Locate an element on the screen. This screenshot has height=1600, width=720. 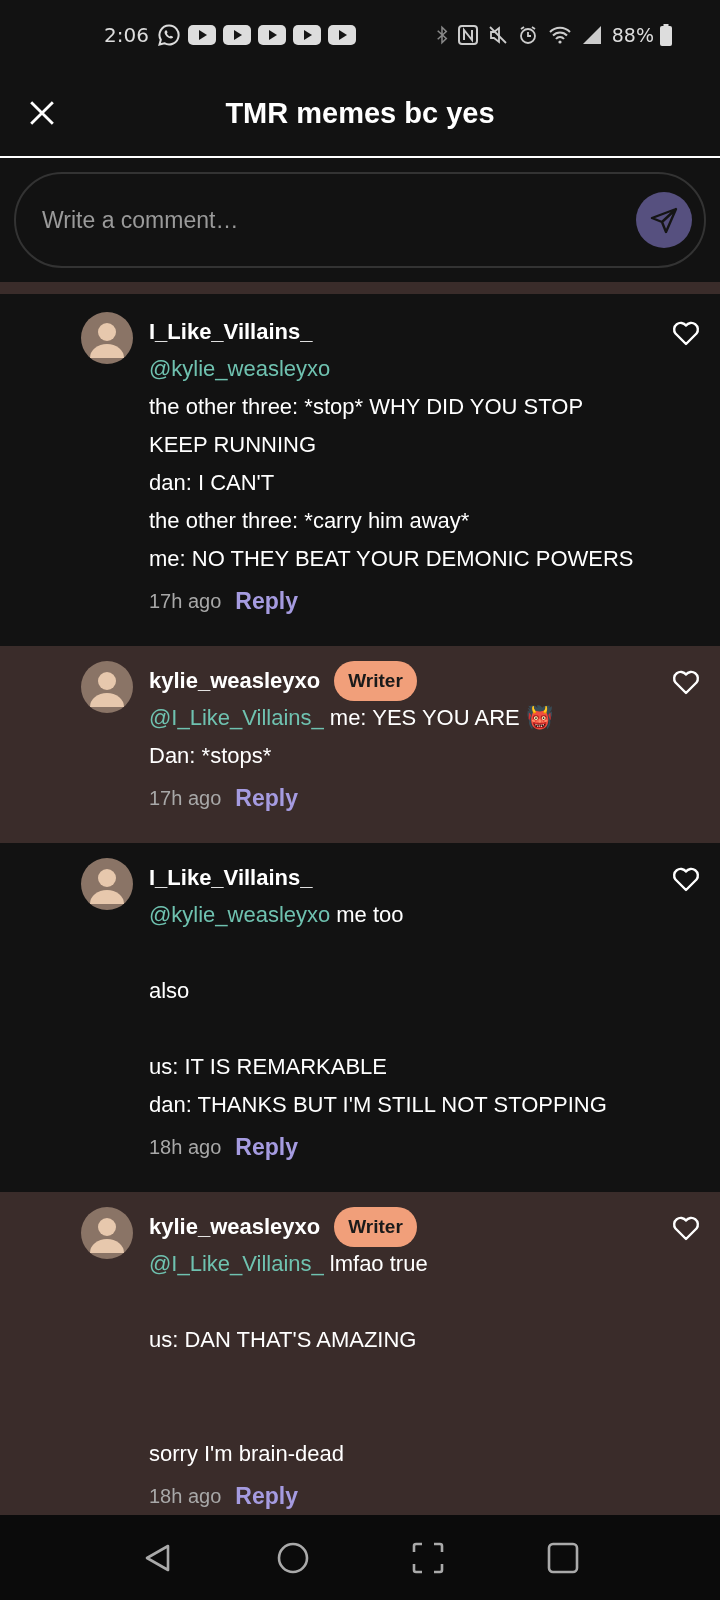
battery-percent: 88% is located at coordinates (632, 35).